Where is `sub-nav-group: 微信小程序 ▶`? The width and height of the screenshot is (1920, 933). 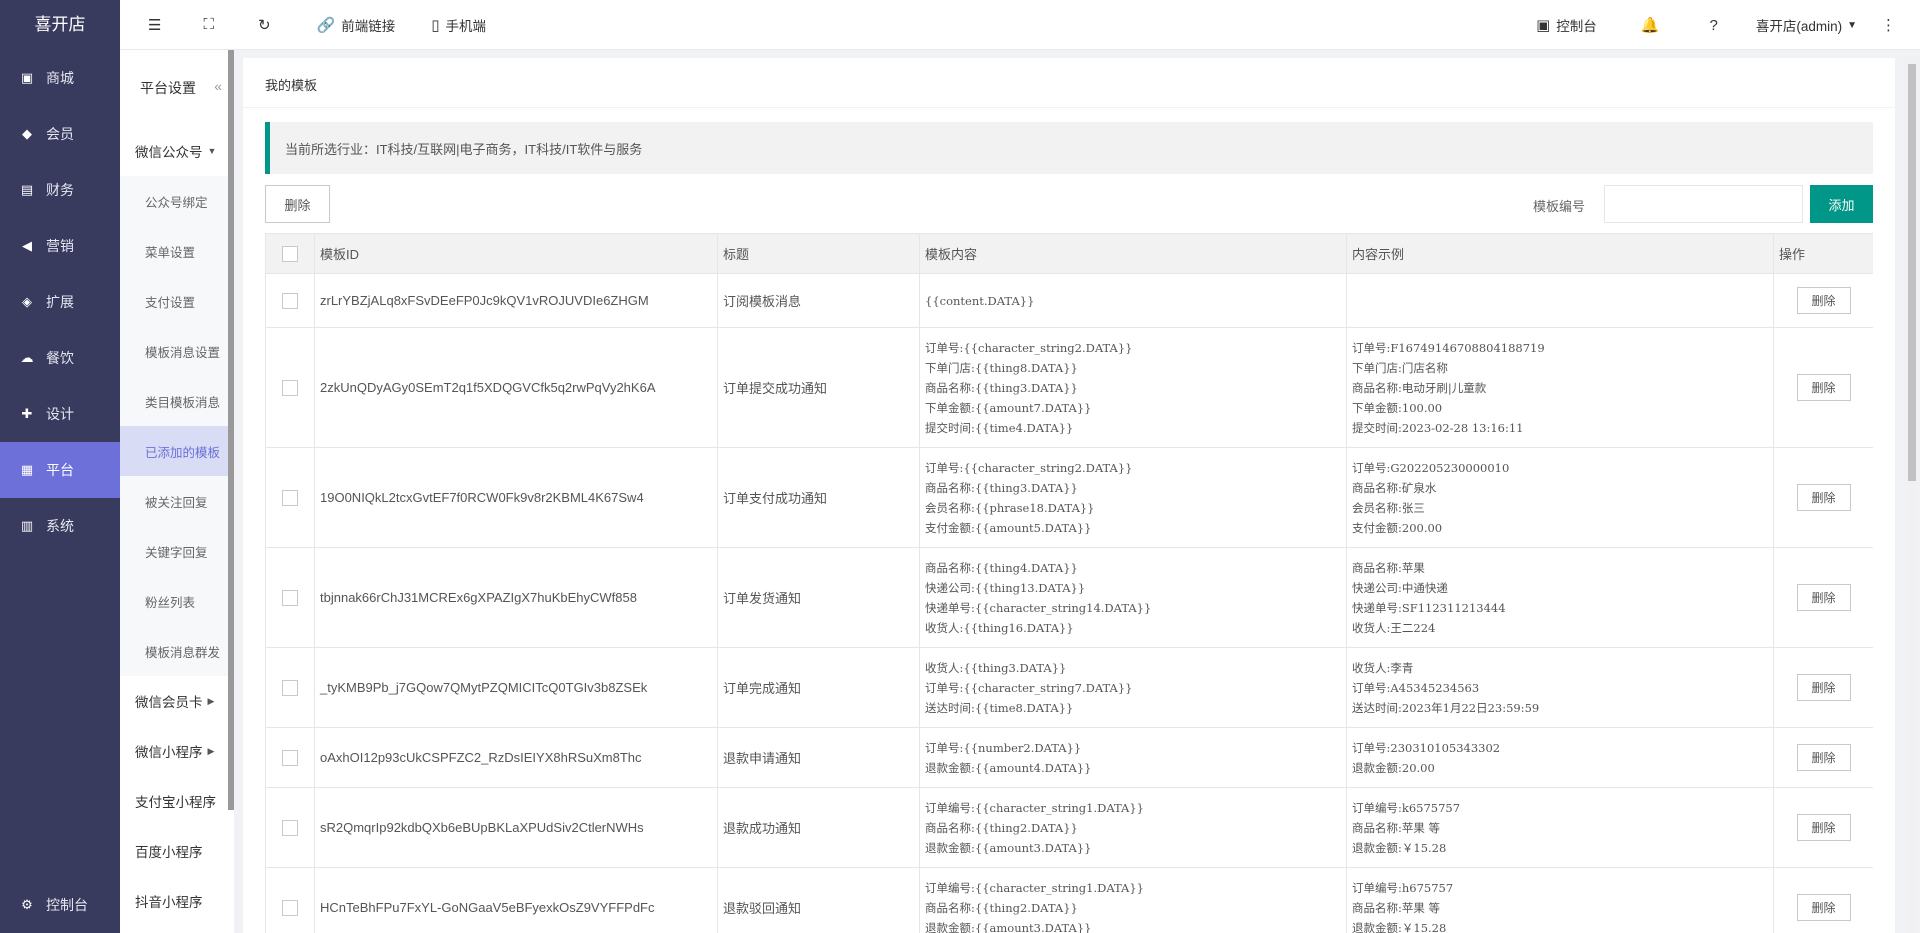
sub-nav-group: 微信小程序 ▶ is located at coordinates (177, 751).